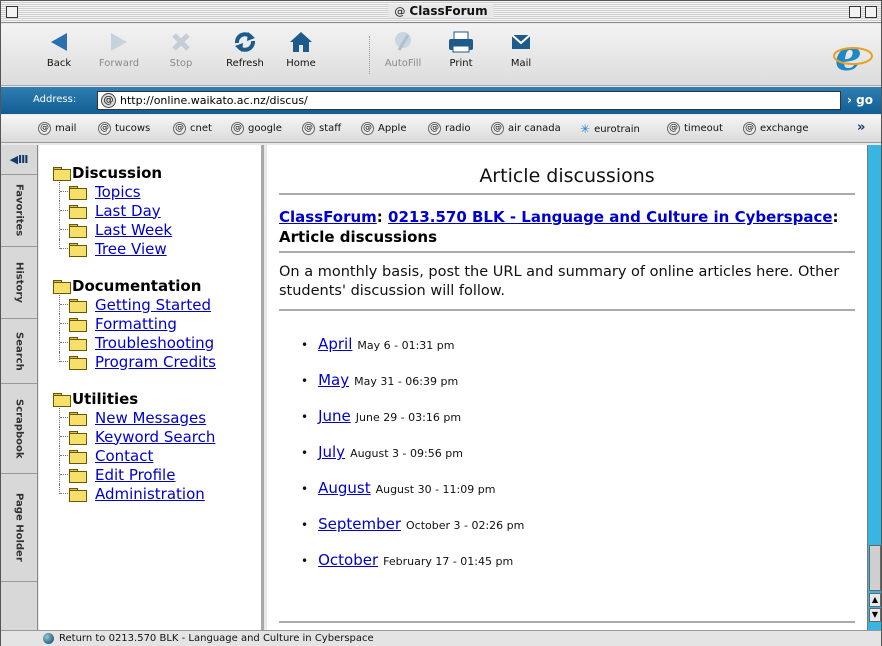  I want to click on nav-item-keyword-search: Keyword Search, so click(134, 436).